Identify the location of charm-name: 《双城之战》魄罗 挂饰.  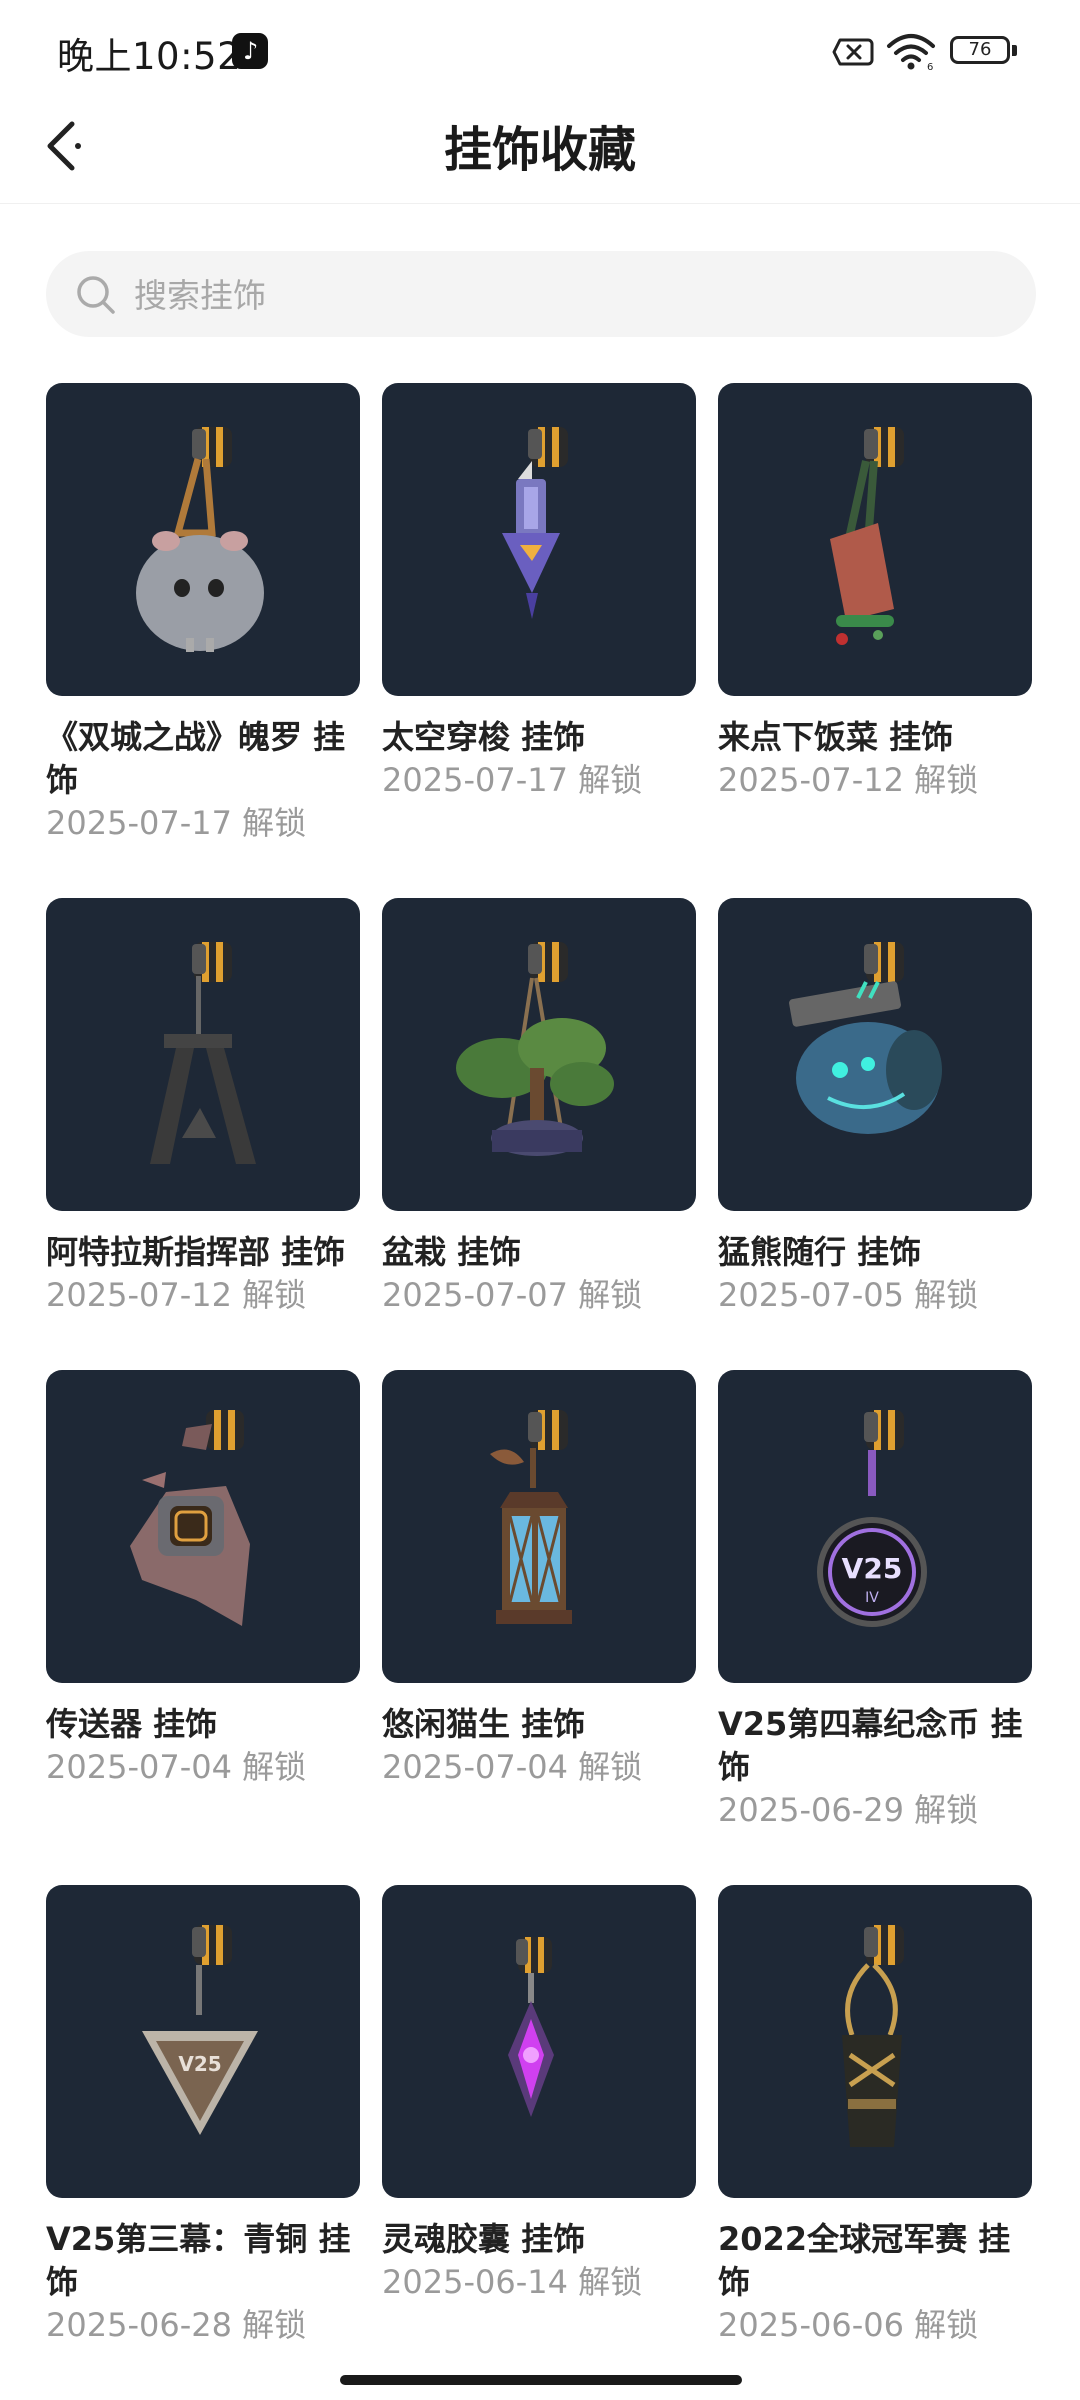
(196, 758).